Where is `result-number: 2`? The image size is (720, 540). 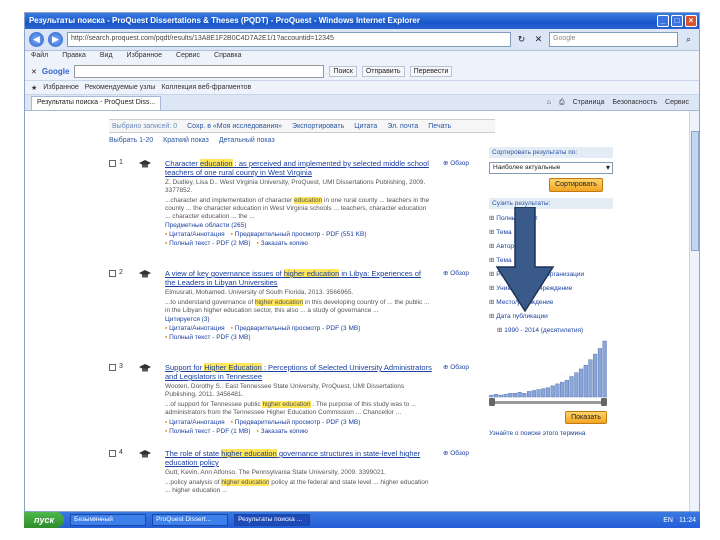 result-number: 2 is located at coordinates (121, 272).